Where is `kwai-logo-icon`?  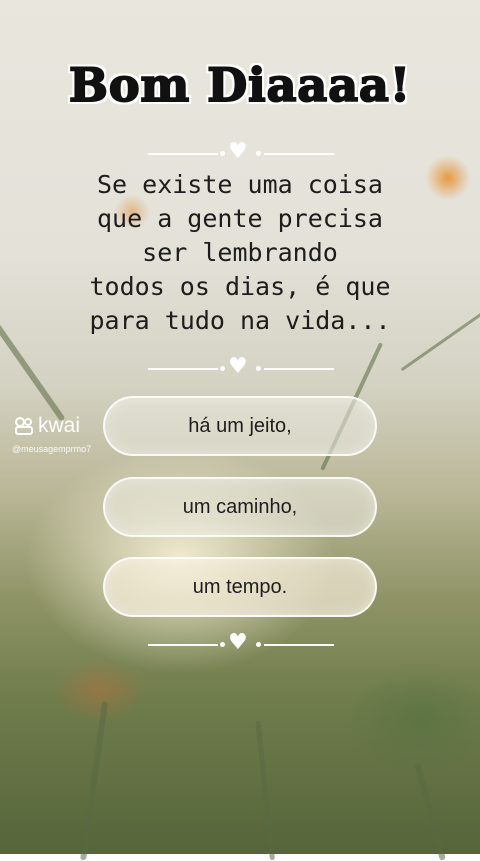
kwai-logo-icon is located at coordinates (24, 426).